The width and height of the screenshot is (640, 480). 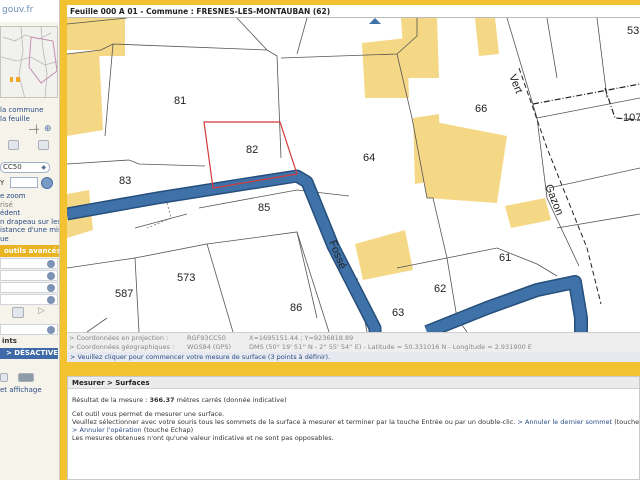 I want to click on parcel-label: 62, so click(x=440, y=289).